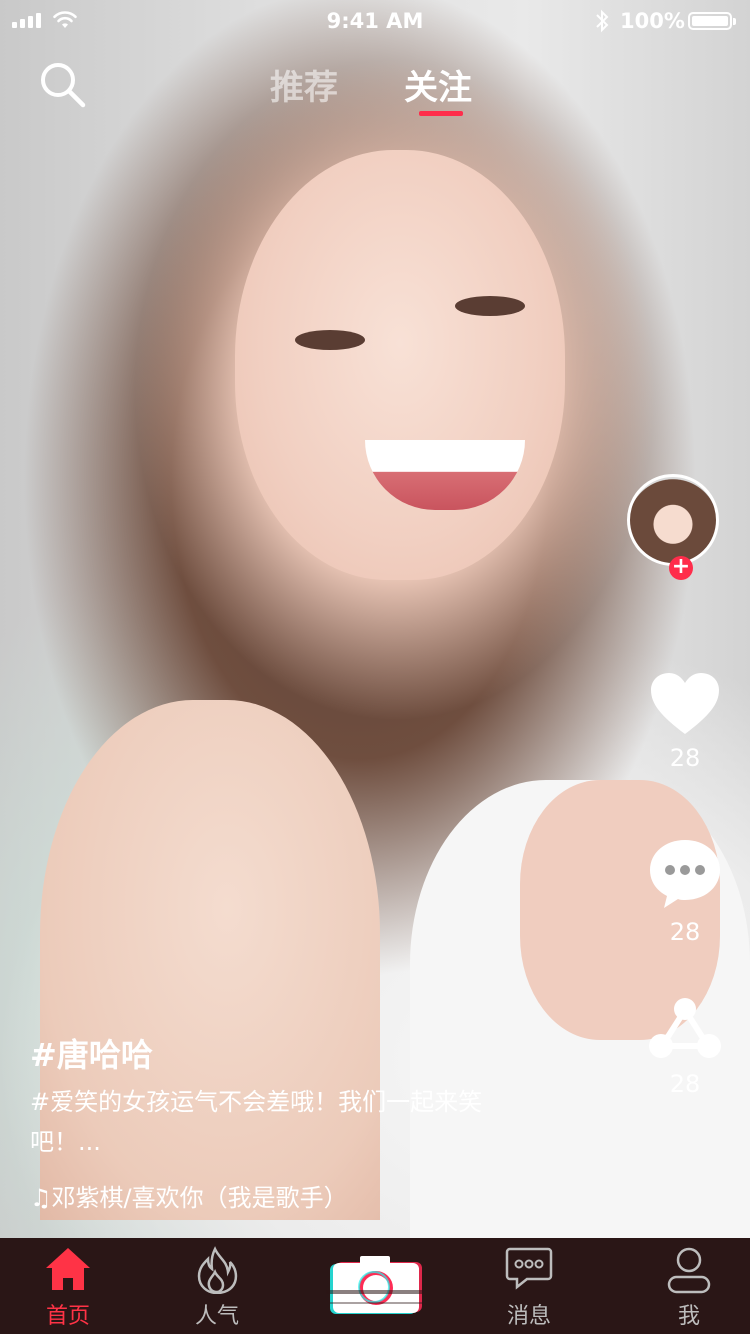 The width and height of the screenshot is (750, 1334). Describe the element at coordinates (63, 84) in the screenshot. I see `search-icon` at that location.